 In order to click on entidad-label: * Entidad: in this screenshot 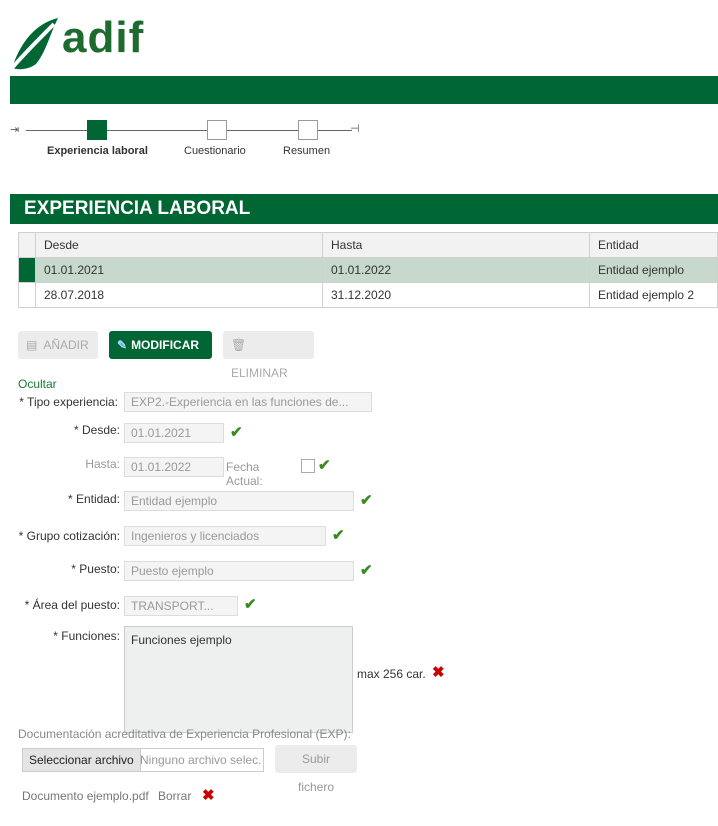, I will do `click(93, 499)`.